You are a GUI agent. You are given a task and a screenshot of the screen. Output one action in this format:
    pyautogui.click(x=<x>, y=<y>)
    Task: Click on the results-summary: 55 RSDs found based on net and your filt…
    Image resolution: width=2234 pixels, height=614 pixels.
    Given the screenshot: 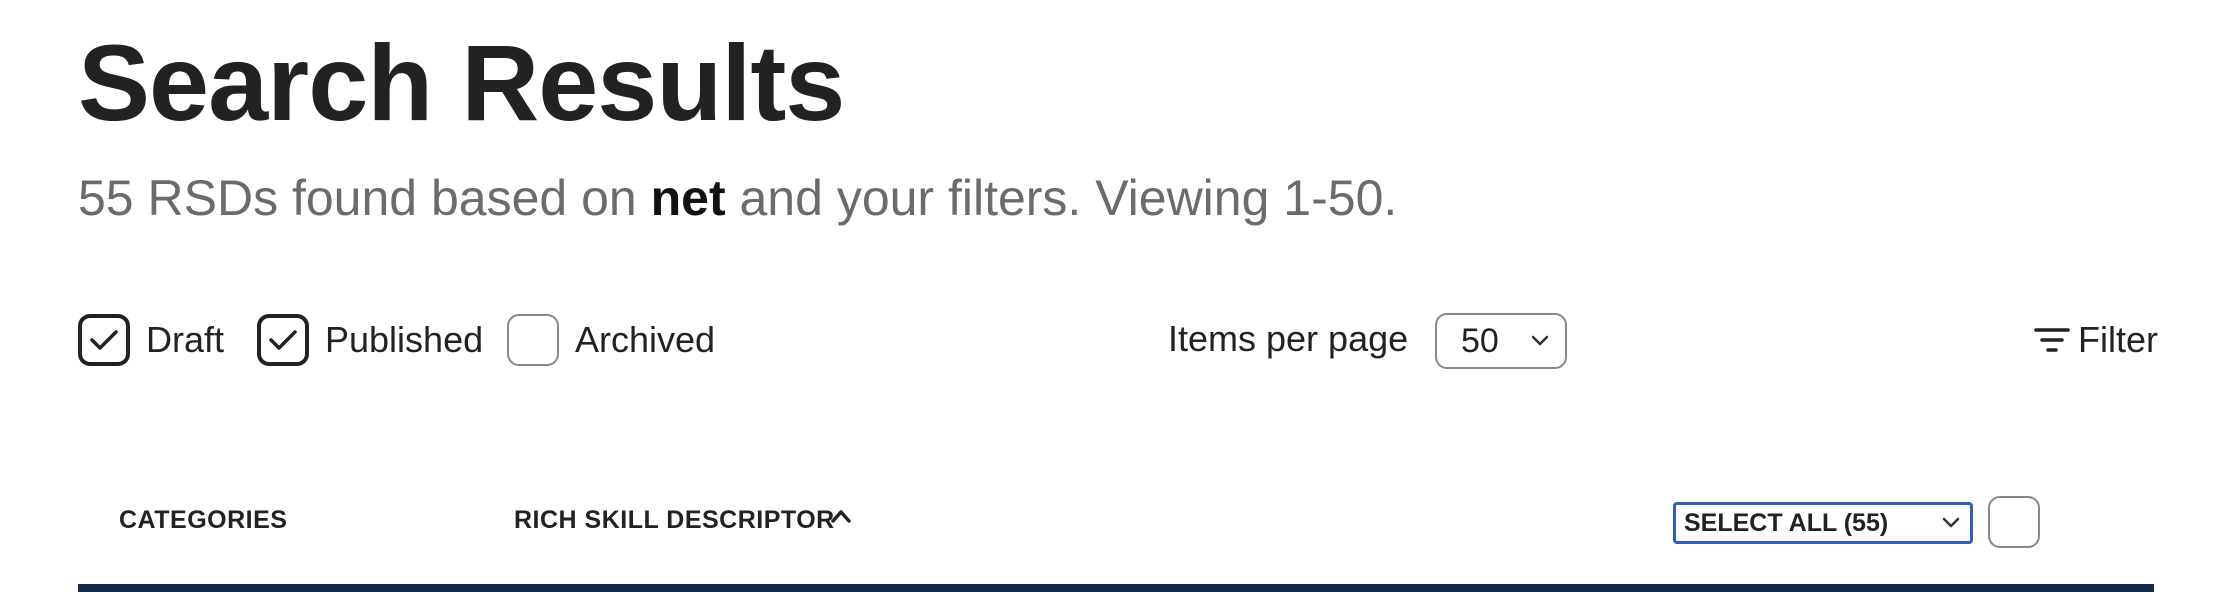 What is the action you would take?
    pyautogui.click(x=737, y=198)
    